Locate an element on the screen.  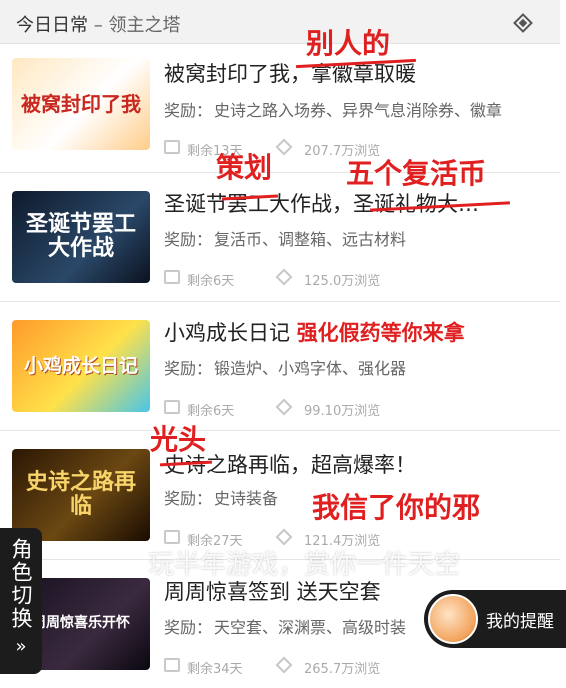
page-header: 今日日常 – 领主之塔 is located at coordinates (280, 22).